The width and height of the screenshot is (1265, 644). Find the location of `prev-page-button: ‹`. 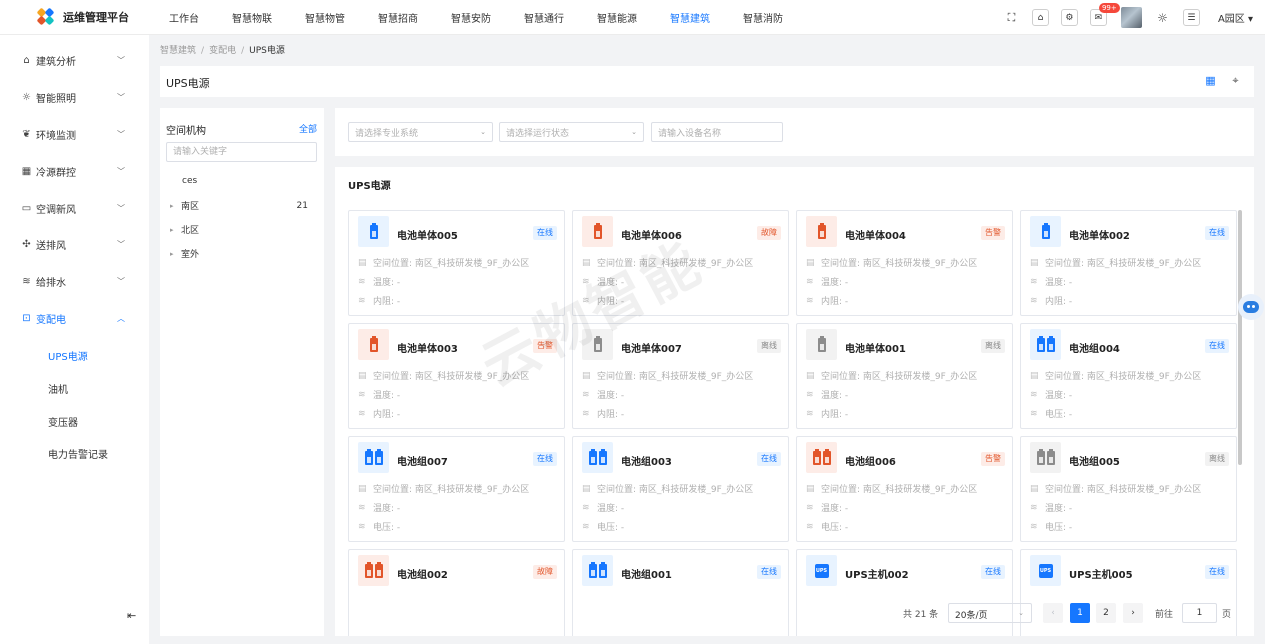

prev-page-button: ‹ is located at coordinates (1053, 613).